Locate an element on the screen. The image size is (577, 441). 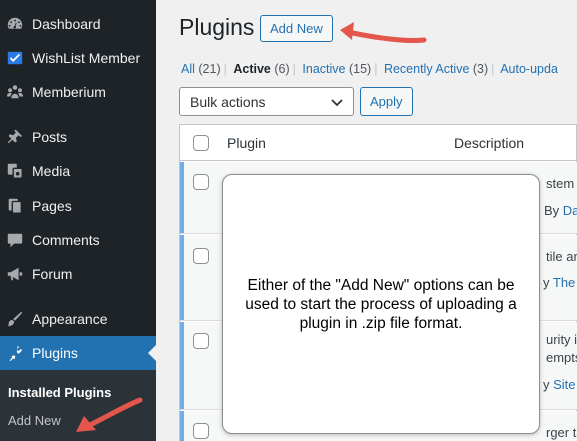
sidebar-item-wishlist-member: WishList Member is located at coordinates (78, 58).